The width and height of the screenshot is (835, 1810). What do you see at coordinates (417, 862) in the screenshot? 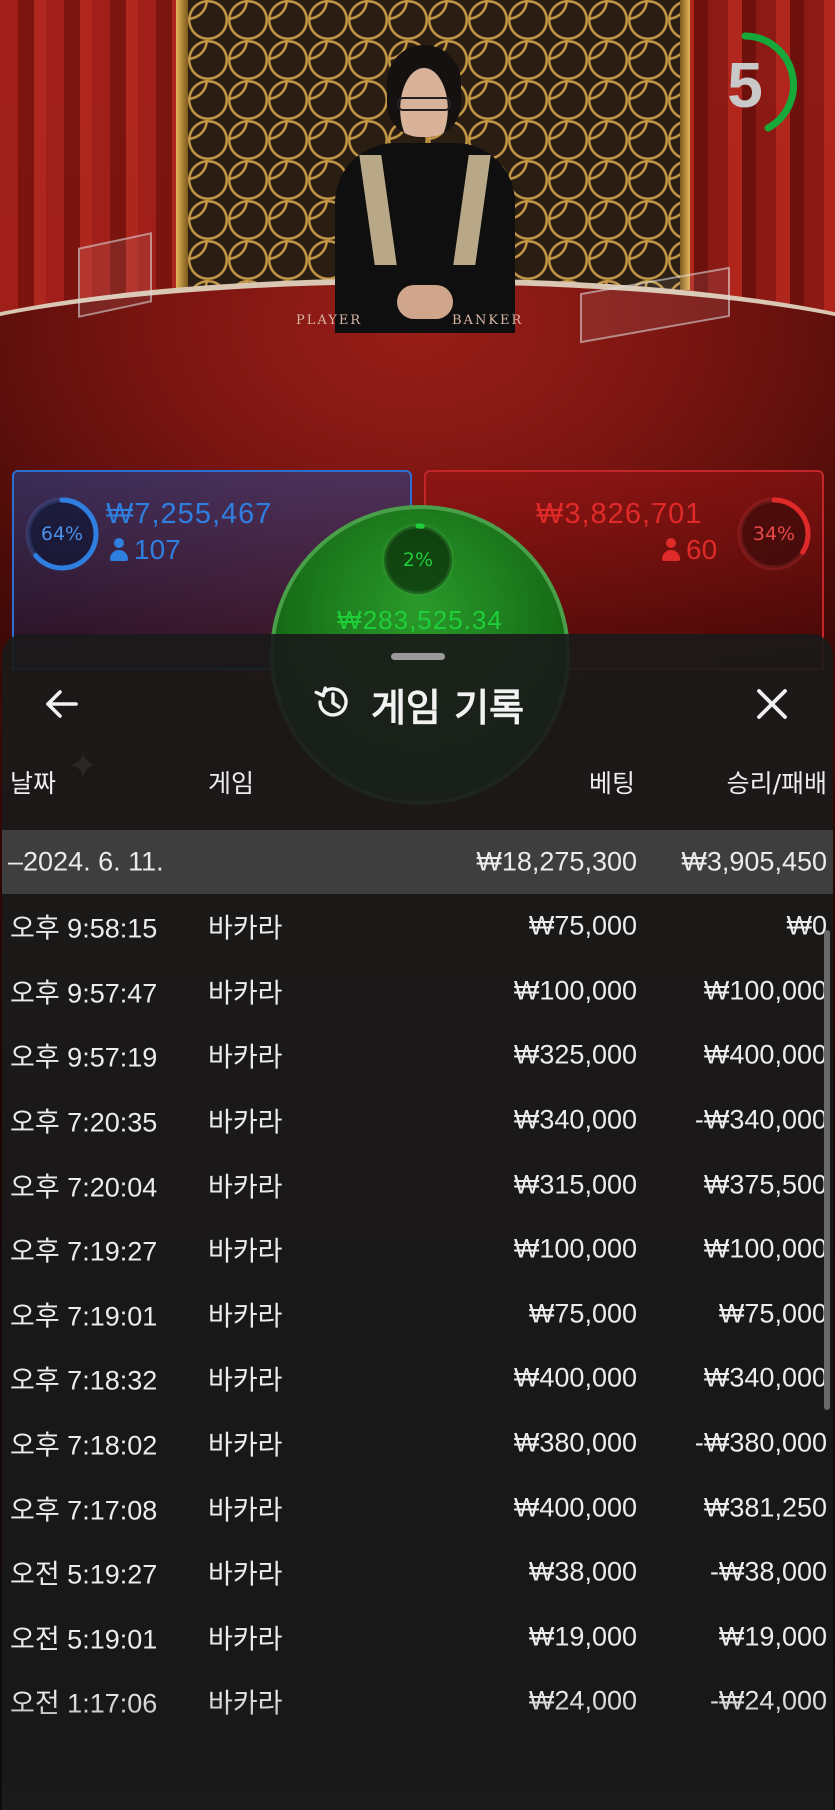
I see `date-group-summary: –2024. 6. 11. ₩18,275,300 ₩3,905,450` at bounding box center [417, 862].